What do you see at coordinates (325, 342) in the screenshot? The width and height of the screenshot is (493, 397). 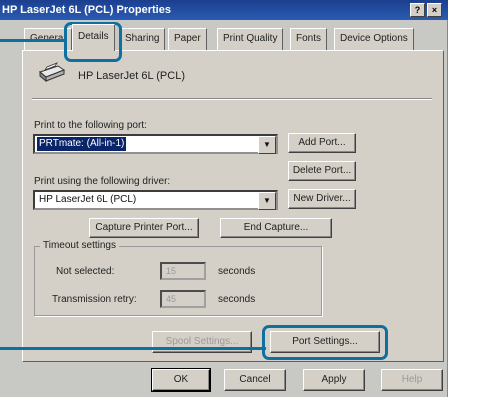 I see `callout-port-settings` at bounding box center [325, 342].